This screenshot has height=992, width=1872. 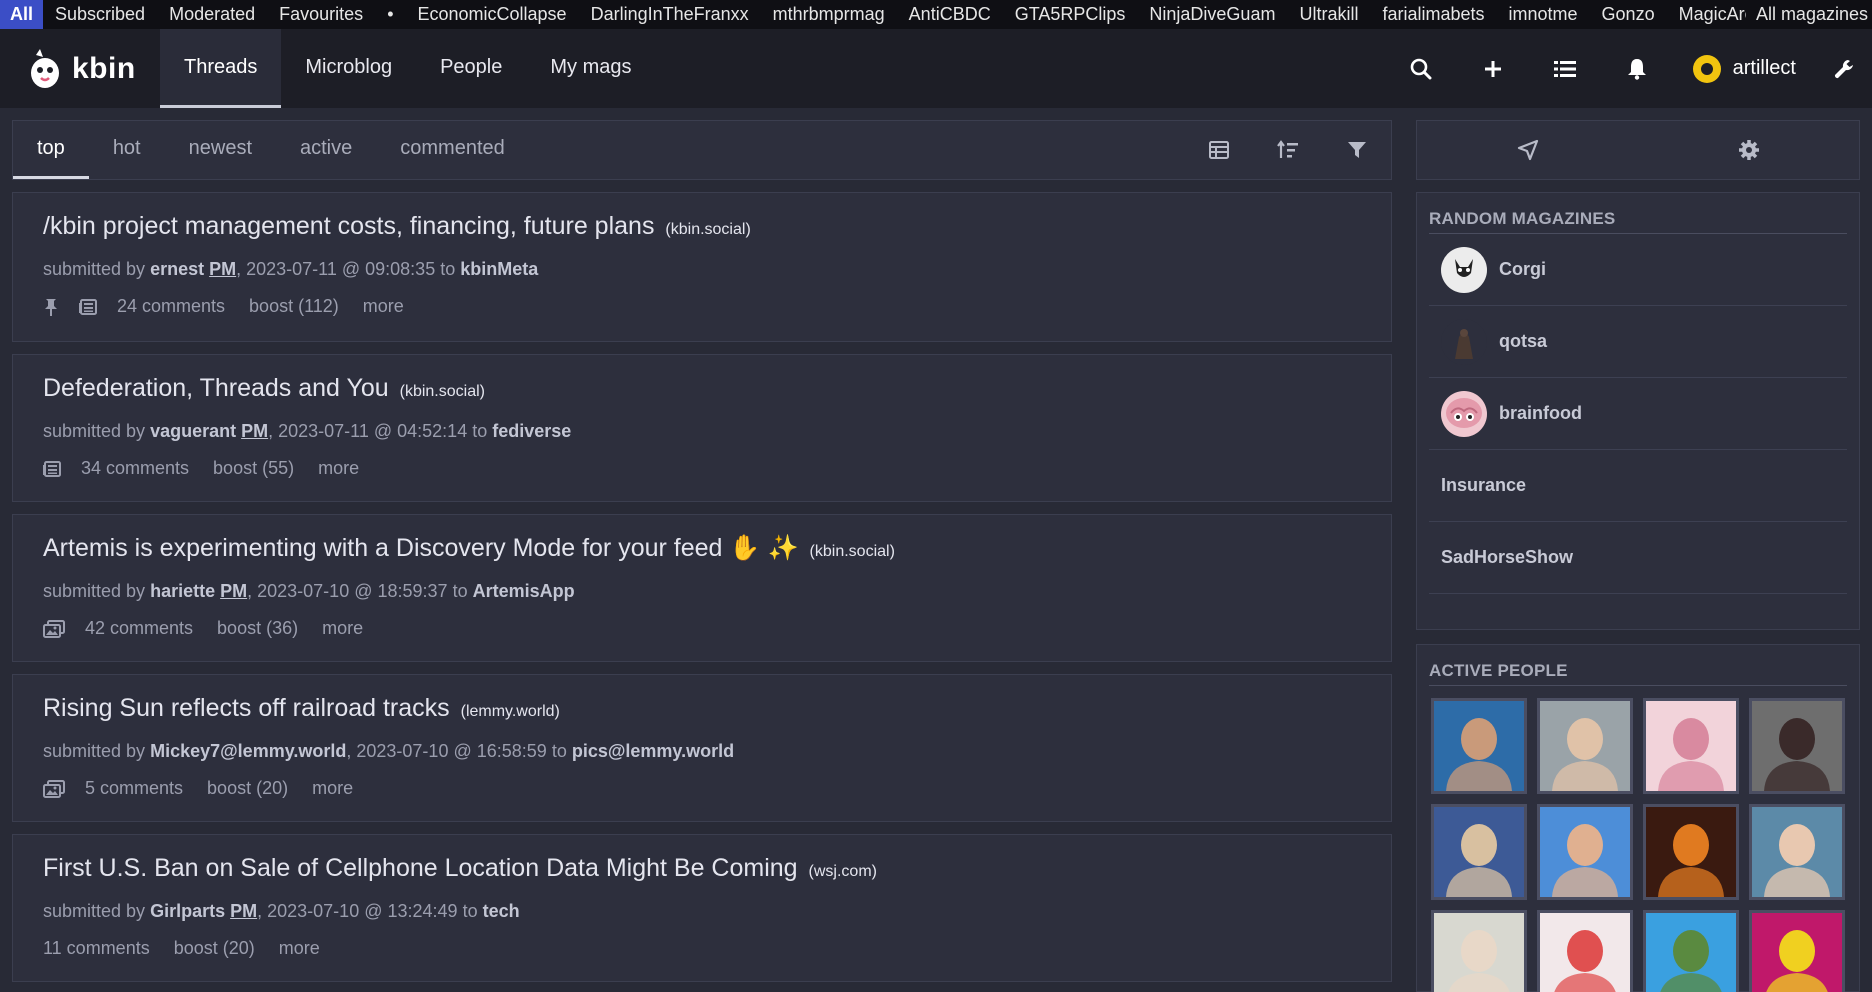 What do you see at coordinates (1638, 270) in the screenshot?
I see `magazine-item: Corgi` at bounding box center [1638, 270].